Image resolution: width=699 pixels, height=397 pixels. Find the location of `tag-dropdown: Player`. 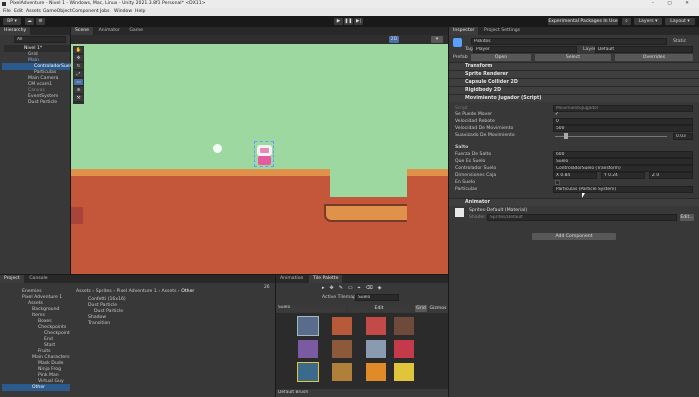

tag-dropdown: Player is located at coordinates (525, 49).